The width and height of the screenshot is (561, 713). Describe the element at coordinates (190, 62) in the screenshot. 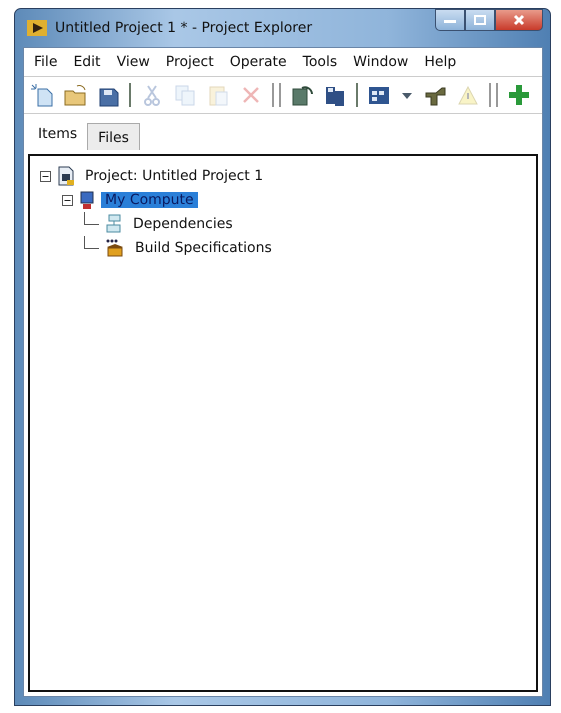

I see `menu-item: Project` at that location.